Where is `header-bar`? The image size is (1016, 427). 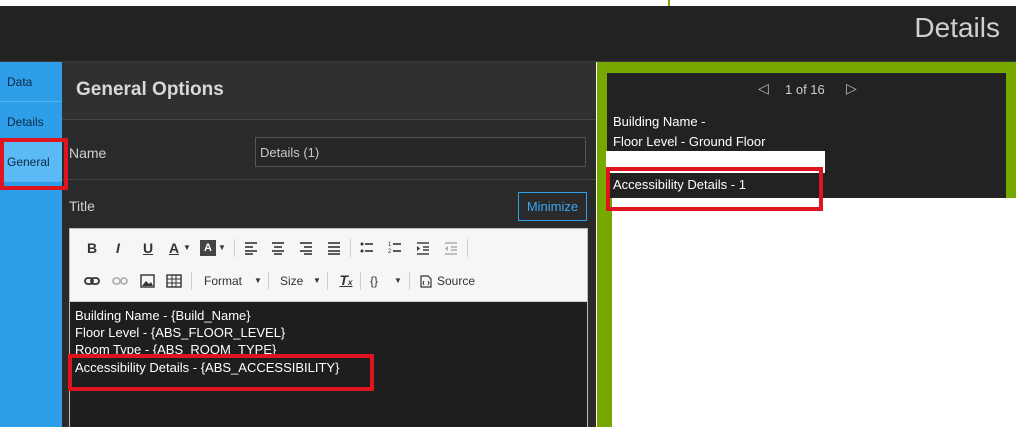
header-bar is located at coordinates (508, 34).